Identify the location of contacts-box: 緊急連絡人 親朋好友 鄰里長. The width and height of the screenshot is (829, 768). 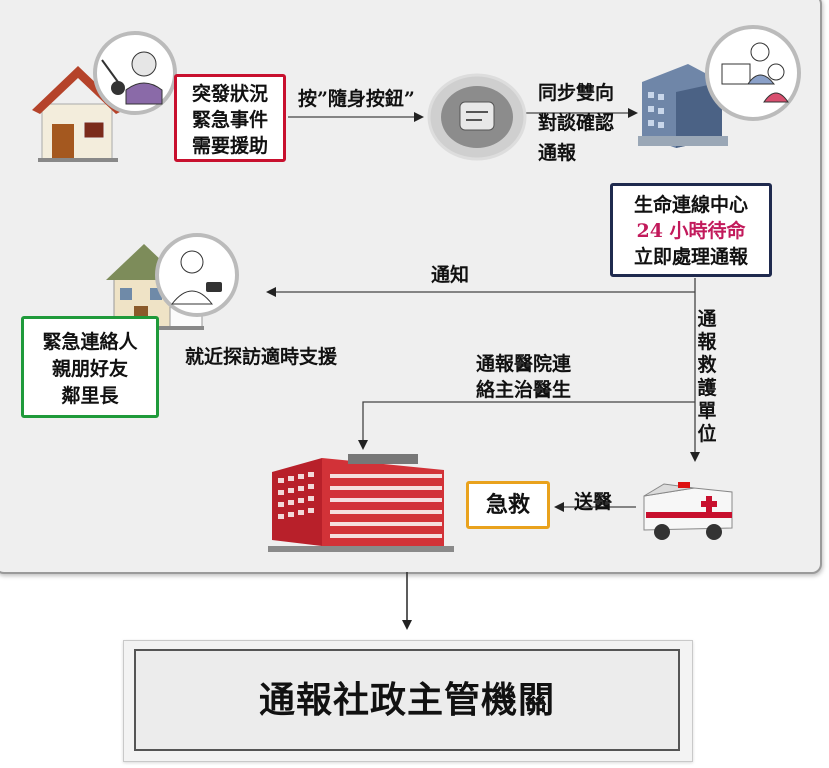
(90, 367).